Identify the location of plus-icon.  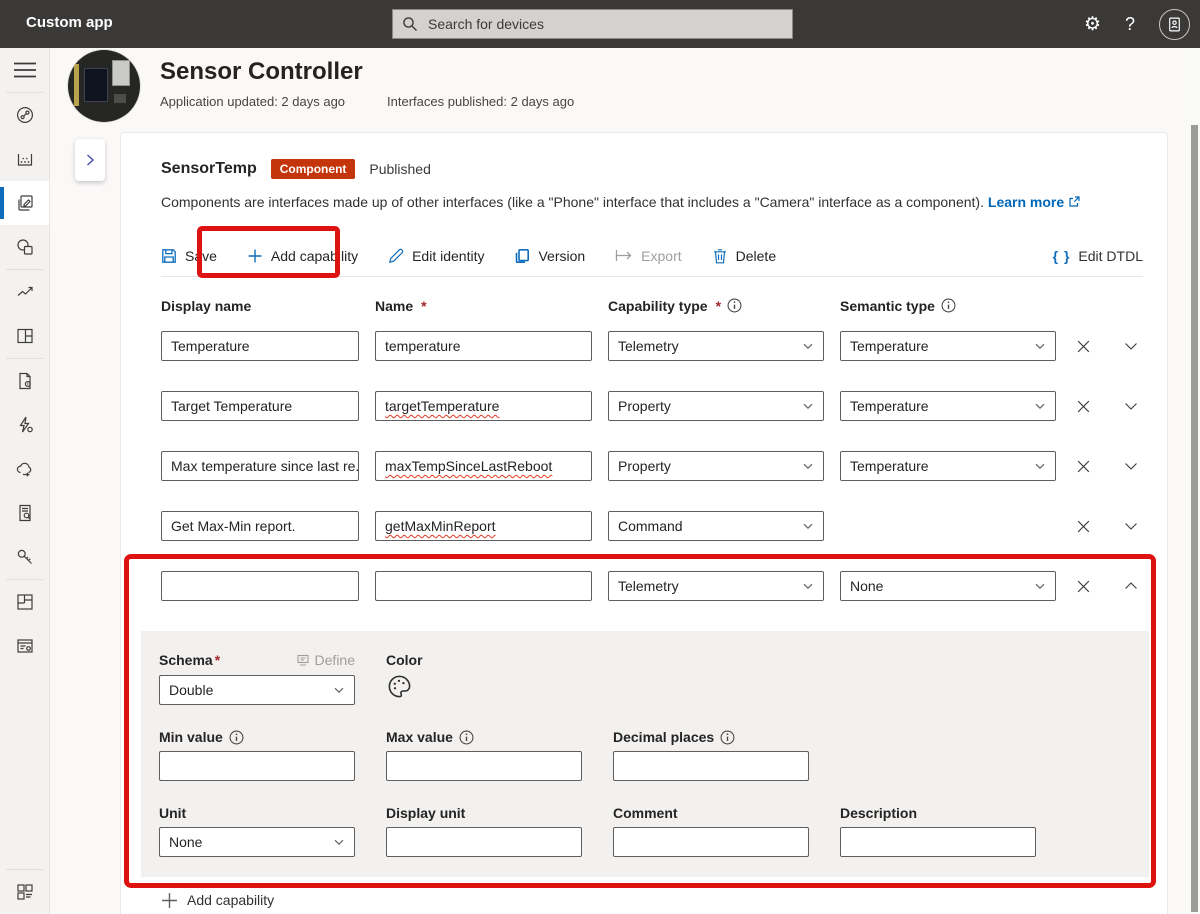
(169, 900).